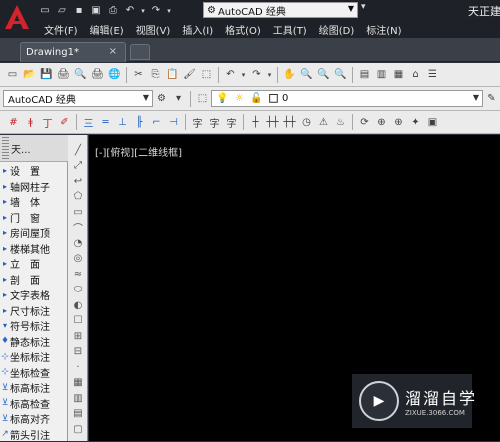  I want to click on redo-icon: ↷, so click(156, 11).